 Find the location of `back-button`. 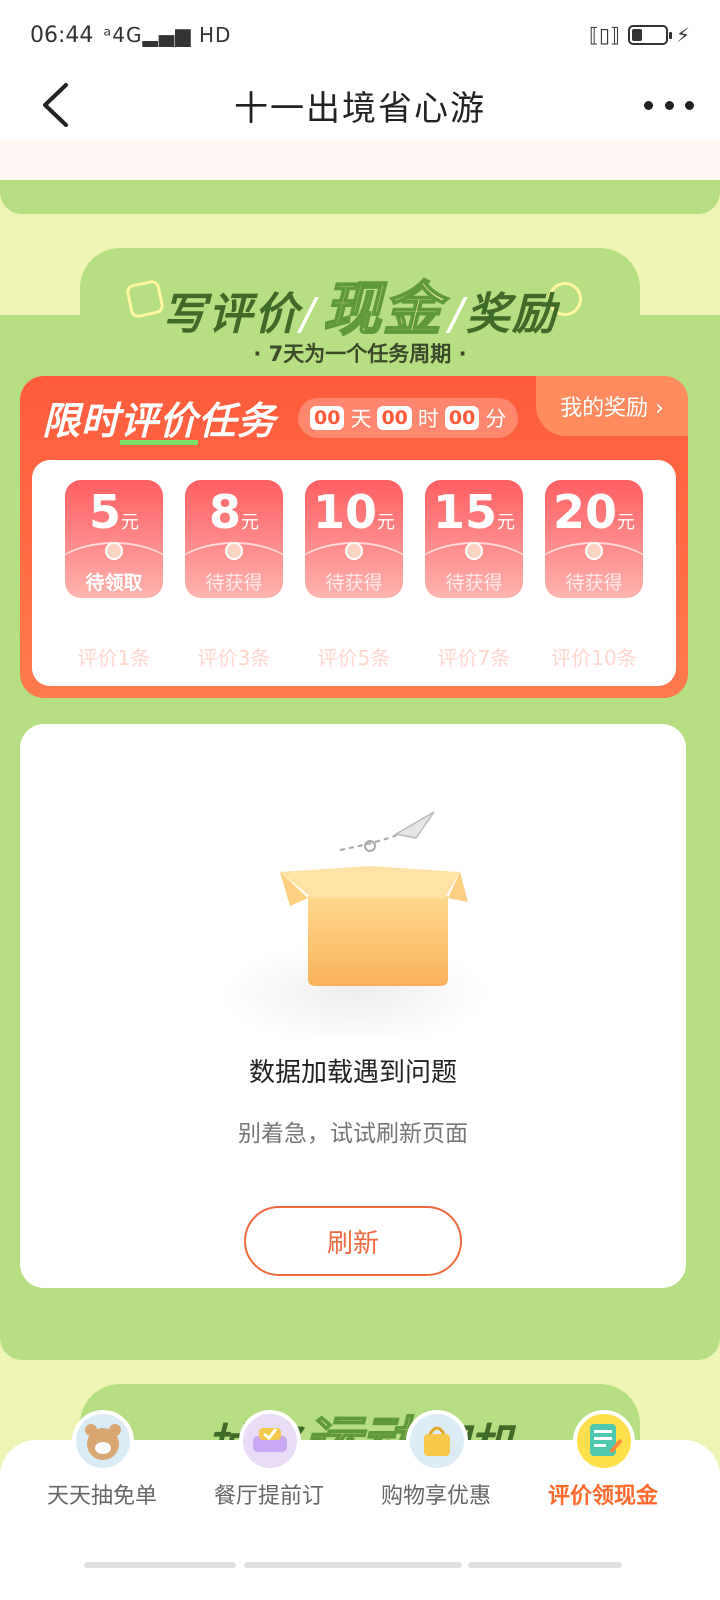

back-button is located at coordinates (55, 105).